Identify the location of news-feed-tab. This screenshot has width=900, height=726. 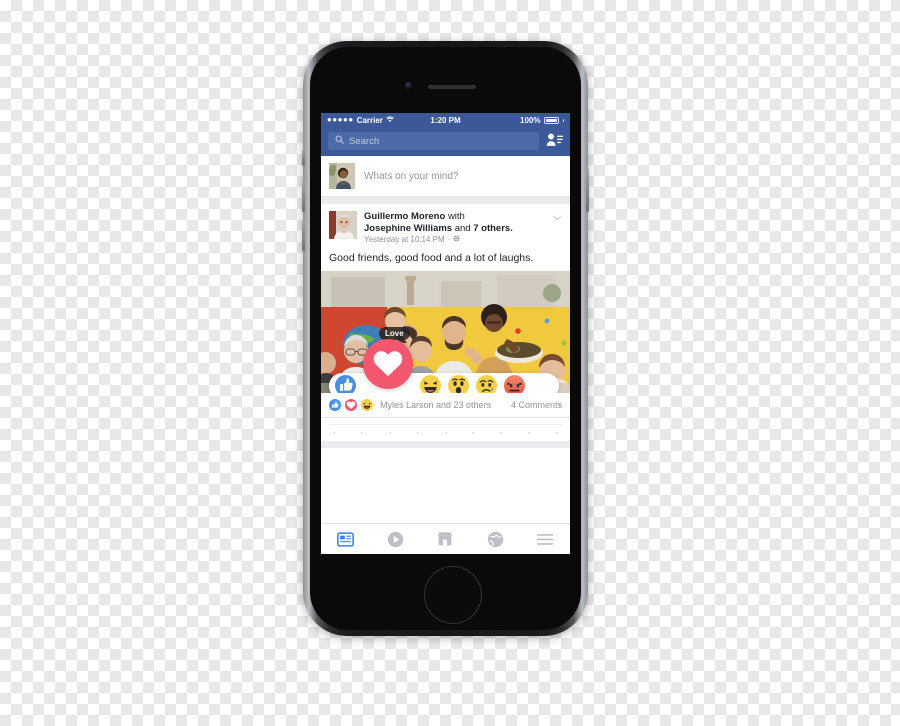
(346, 539).